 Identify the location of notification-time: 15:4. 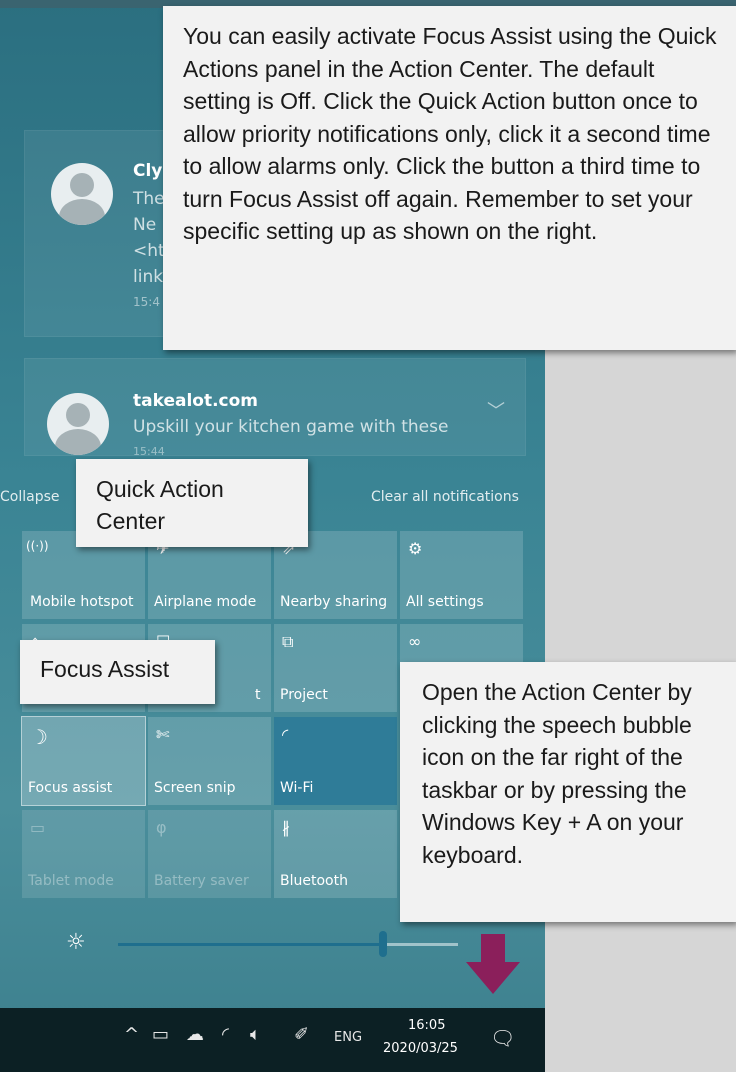
(146, 302).